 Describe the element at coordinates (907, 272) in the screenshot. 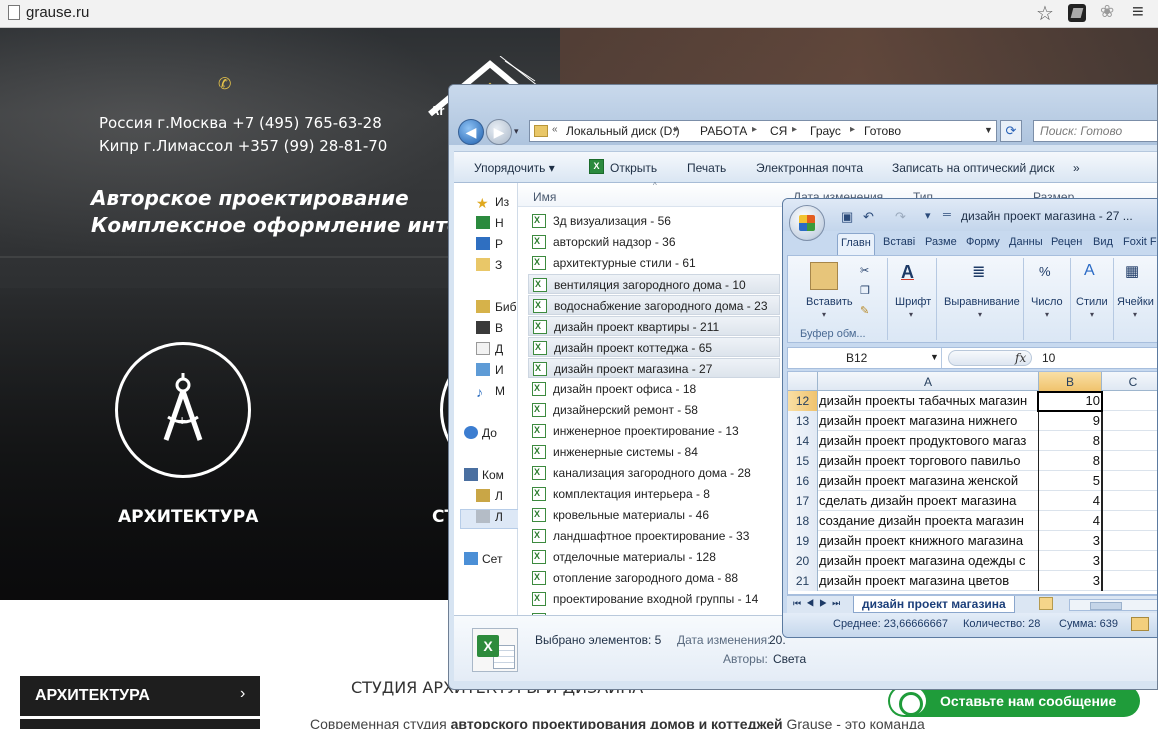

I see `font-icon: A` at that location.